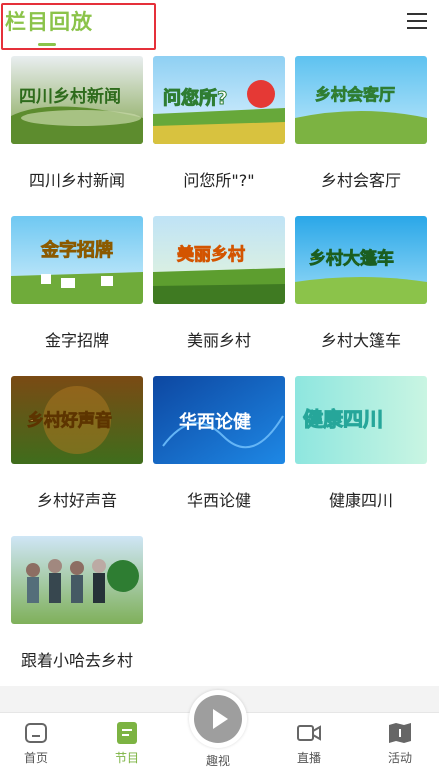 This screenshot has width=439, height=769. Describe the element at coordinates (218, 719) in the screenshot. I see `play-icon` at that location.